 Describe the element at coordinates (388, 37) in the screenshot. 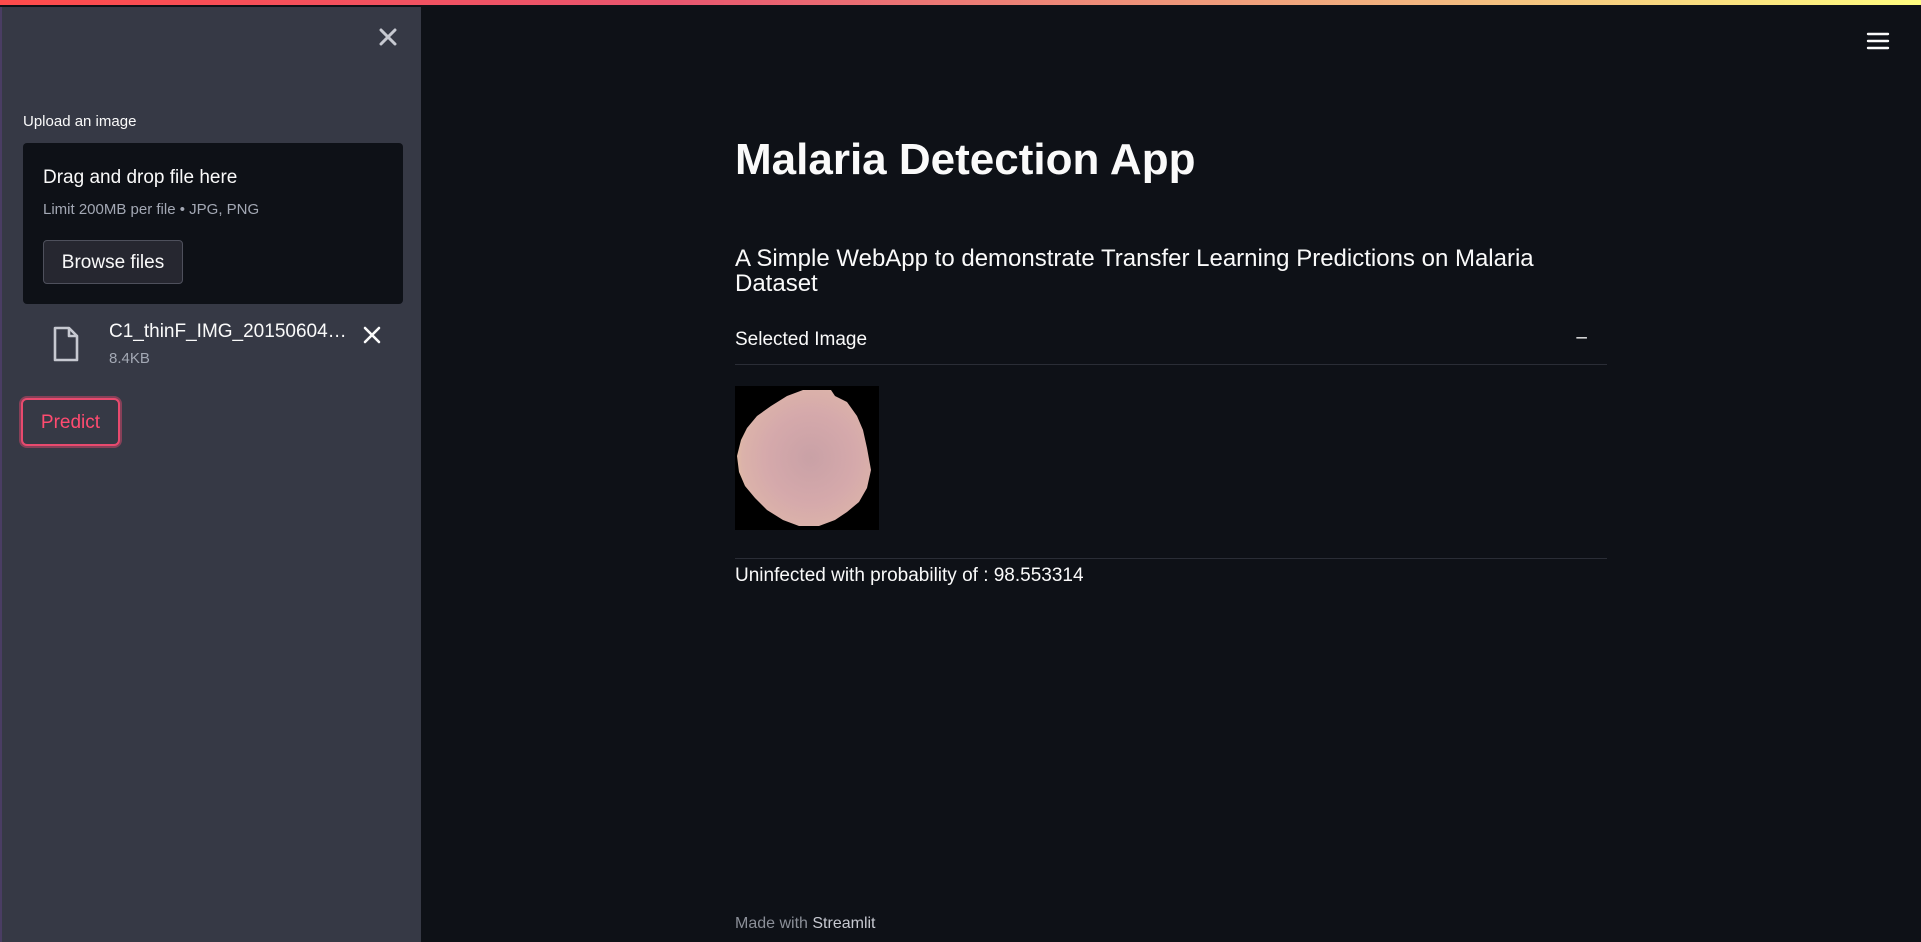

I see `close-icon` at that location.